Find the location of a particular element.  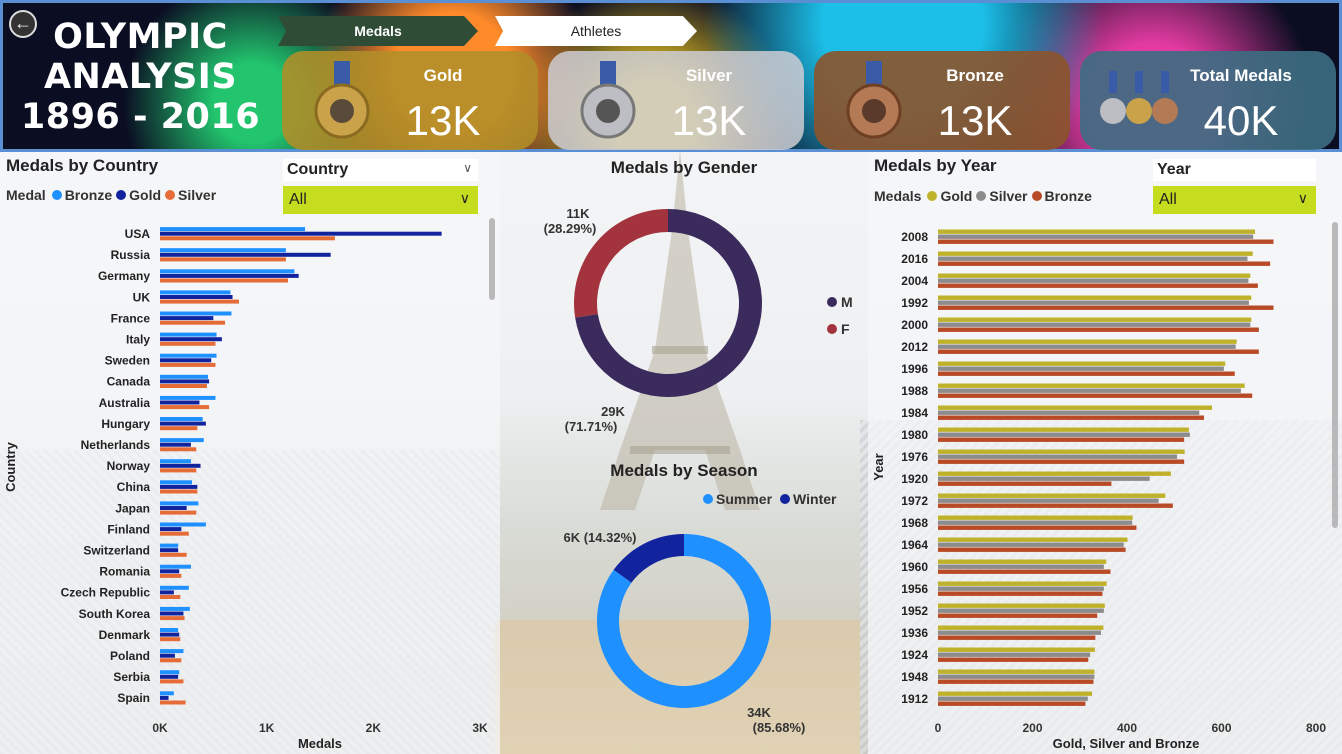

legend-item: Winter is located at coordinates (815, 499).